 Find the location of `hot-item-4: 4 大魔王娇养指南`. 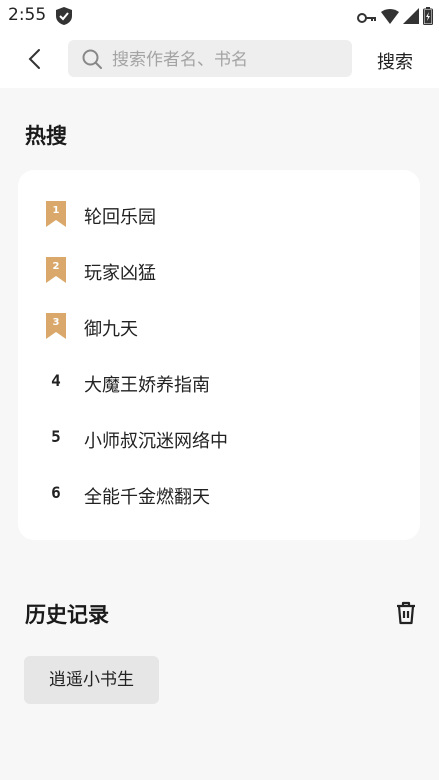

hot-item-4: 4 大魔王娇养指南 is located at coordinates (219, 381).